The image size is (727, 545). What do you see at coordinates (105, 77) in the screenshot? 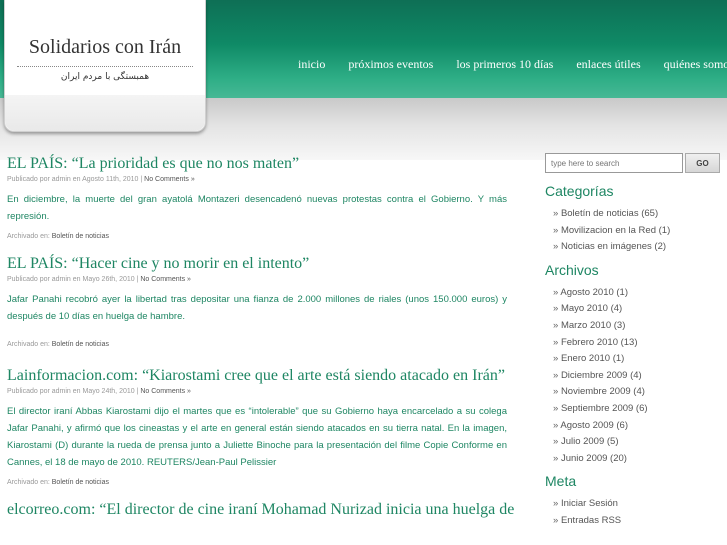
I see `site-tagline: همبستگی با مردم ایران` at bounding box center [105, 77].